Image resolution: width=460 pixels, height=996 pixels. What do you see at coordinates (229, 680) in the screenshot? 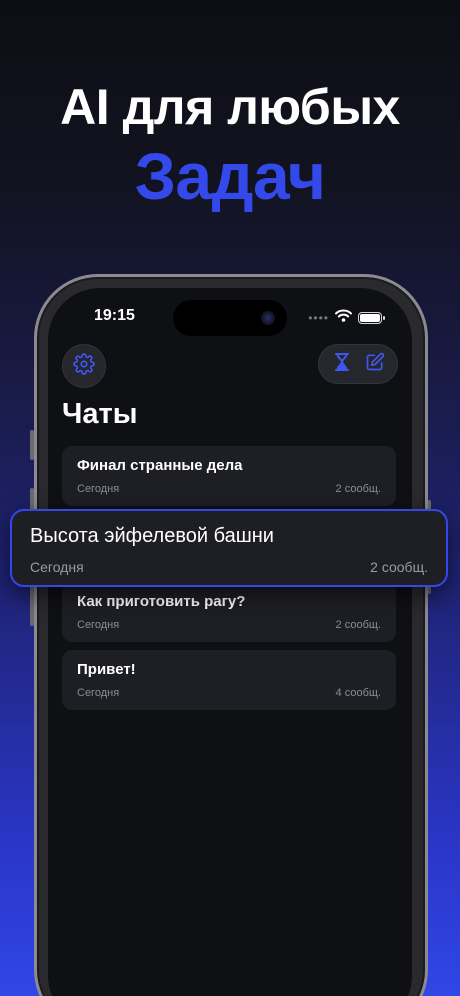
I see `chat-item: Привет! Сегодня 4 сообщ.` at bounding box center [229, 680].